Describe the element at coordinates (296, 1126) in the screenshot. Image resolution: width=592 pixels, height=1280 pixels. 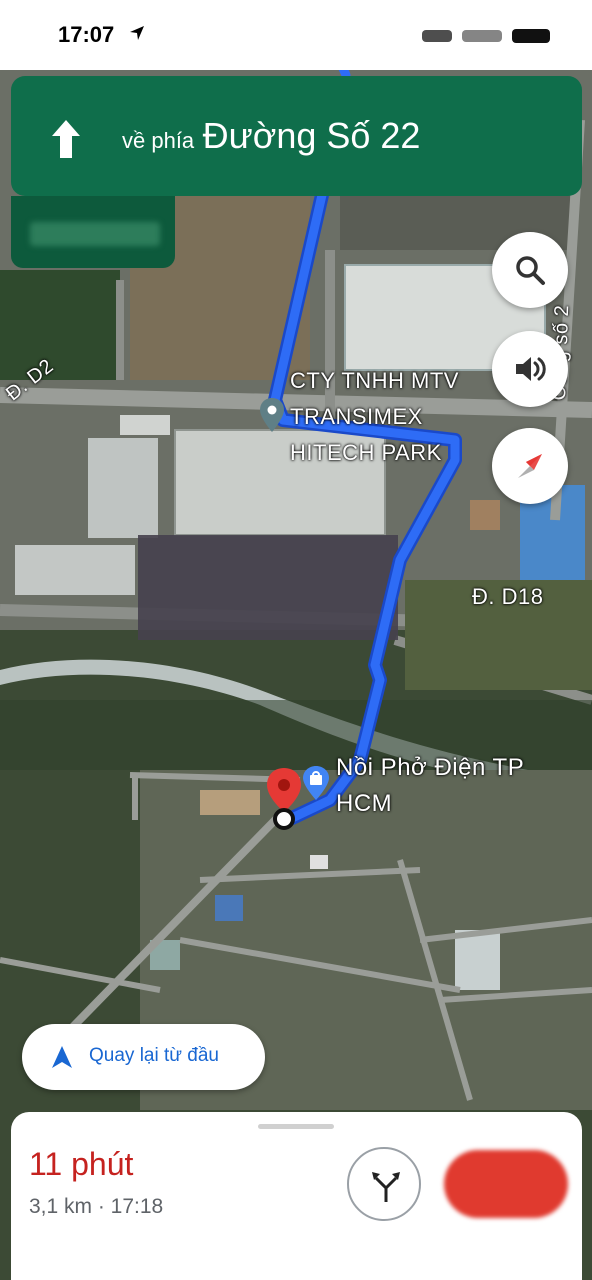
I see `sheet-drag-handle` at that location.